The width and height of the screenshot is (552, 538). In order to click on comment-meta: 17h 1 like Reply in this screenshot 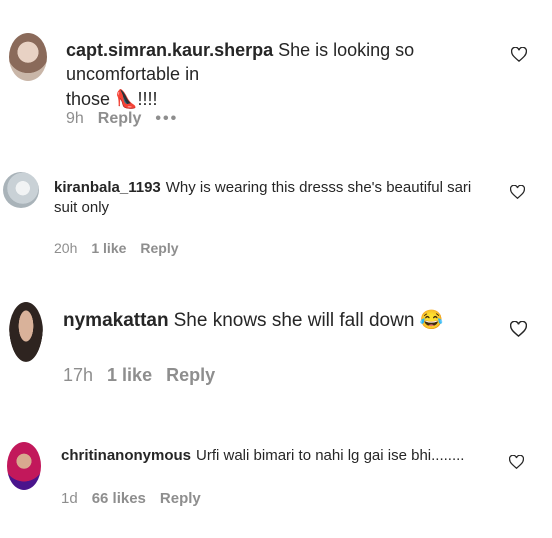, I will do `click(146, 375)`.